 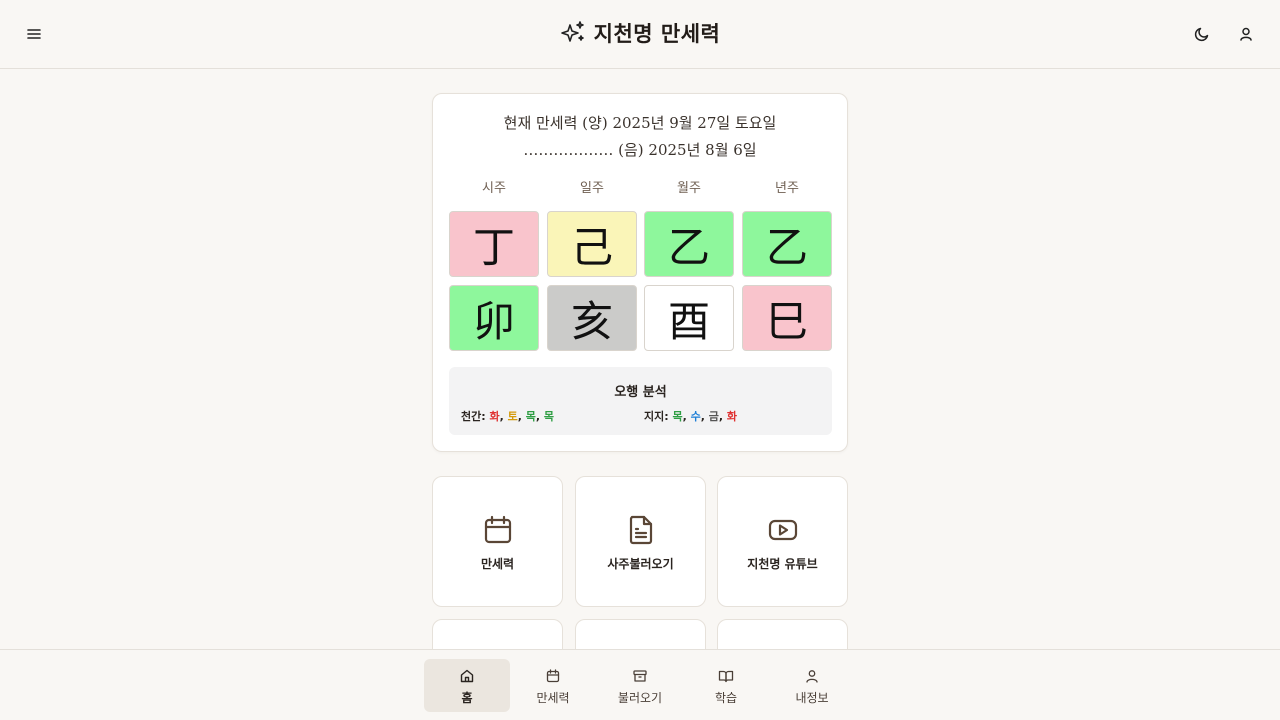 I want to click on stems-elements: 화, 토, 목, 목, so click(x=522, y=416).